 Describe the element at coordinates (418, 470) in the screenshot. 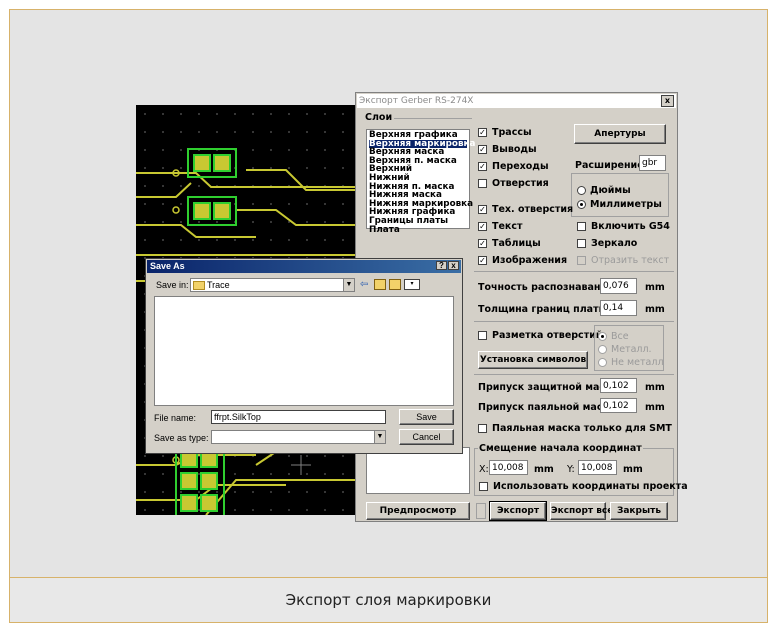

I see `layers-list-lower` at that location.